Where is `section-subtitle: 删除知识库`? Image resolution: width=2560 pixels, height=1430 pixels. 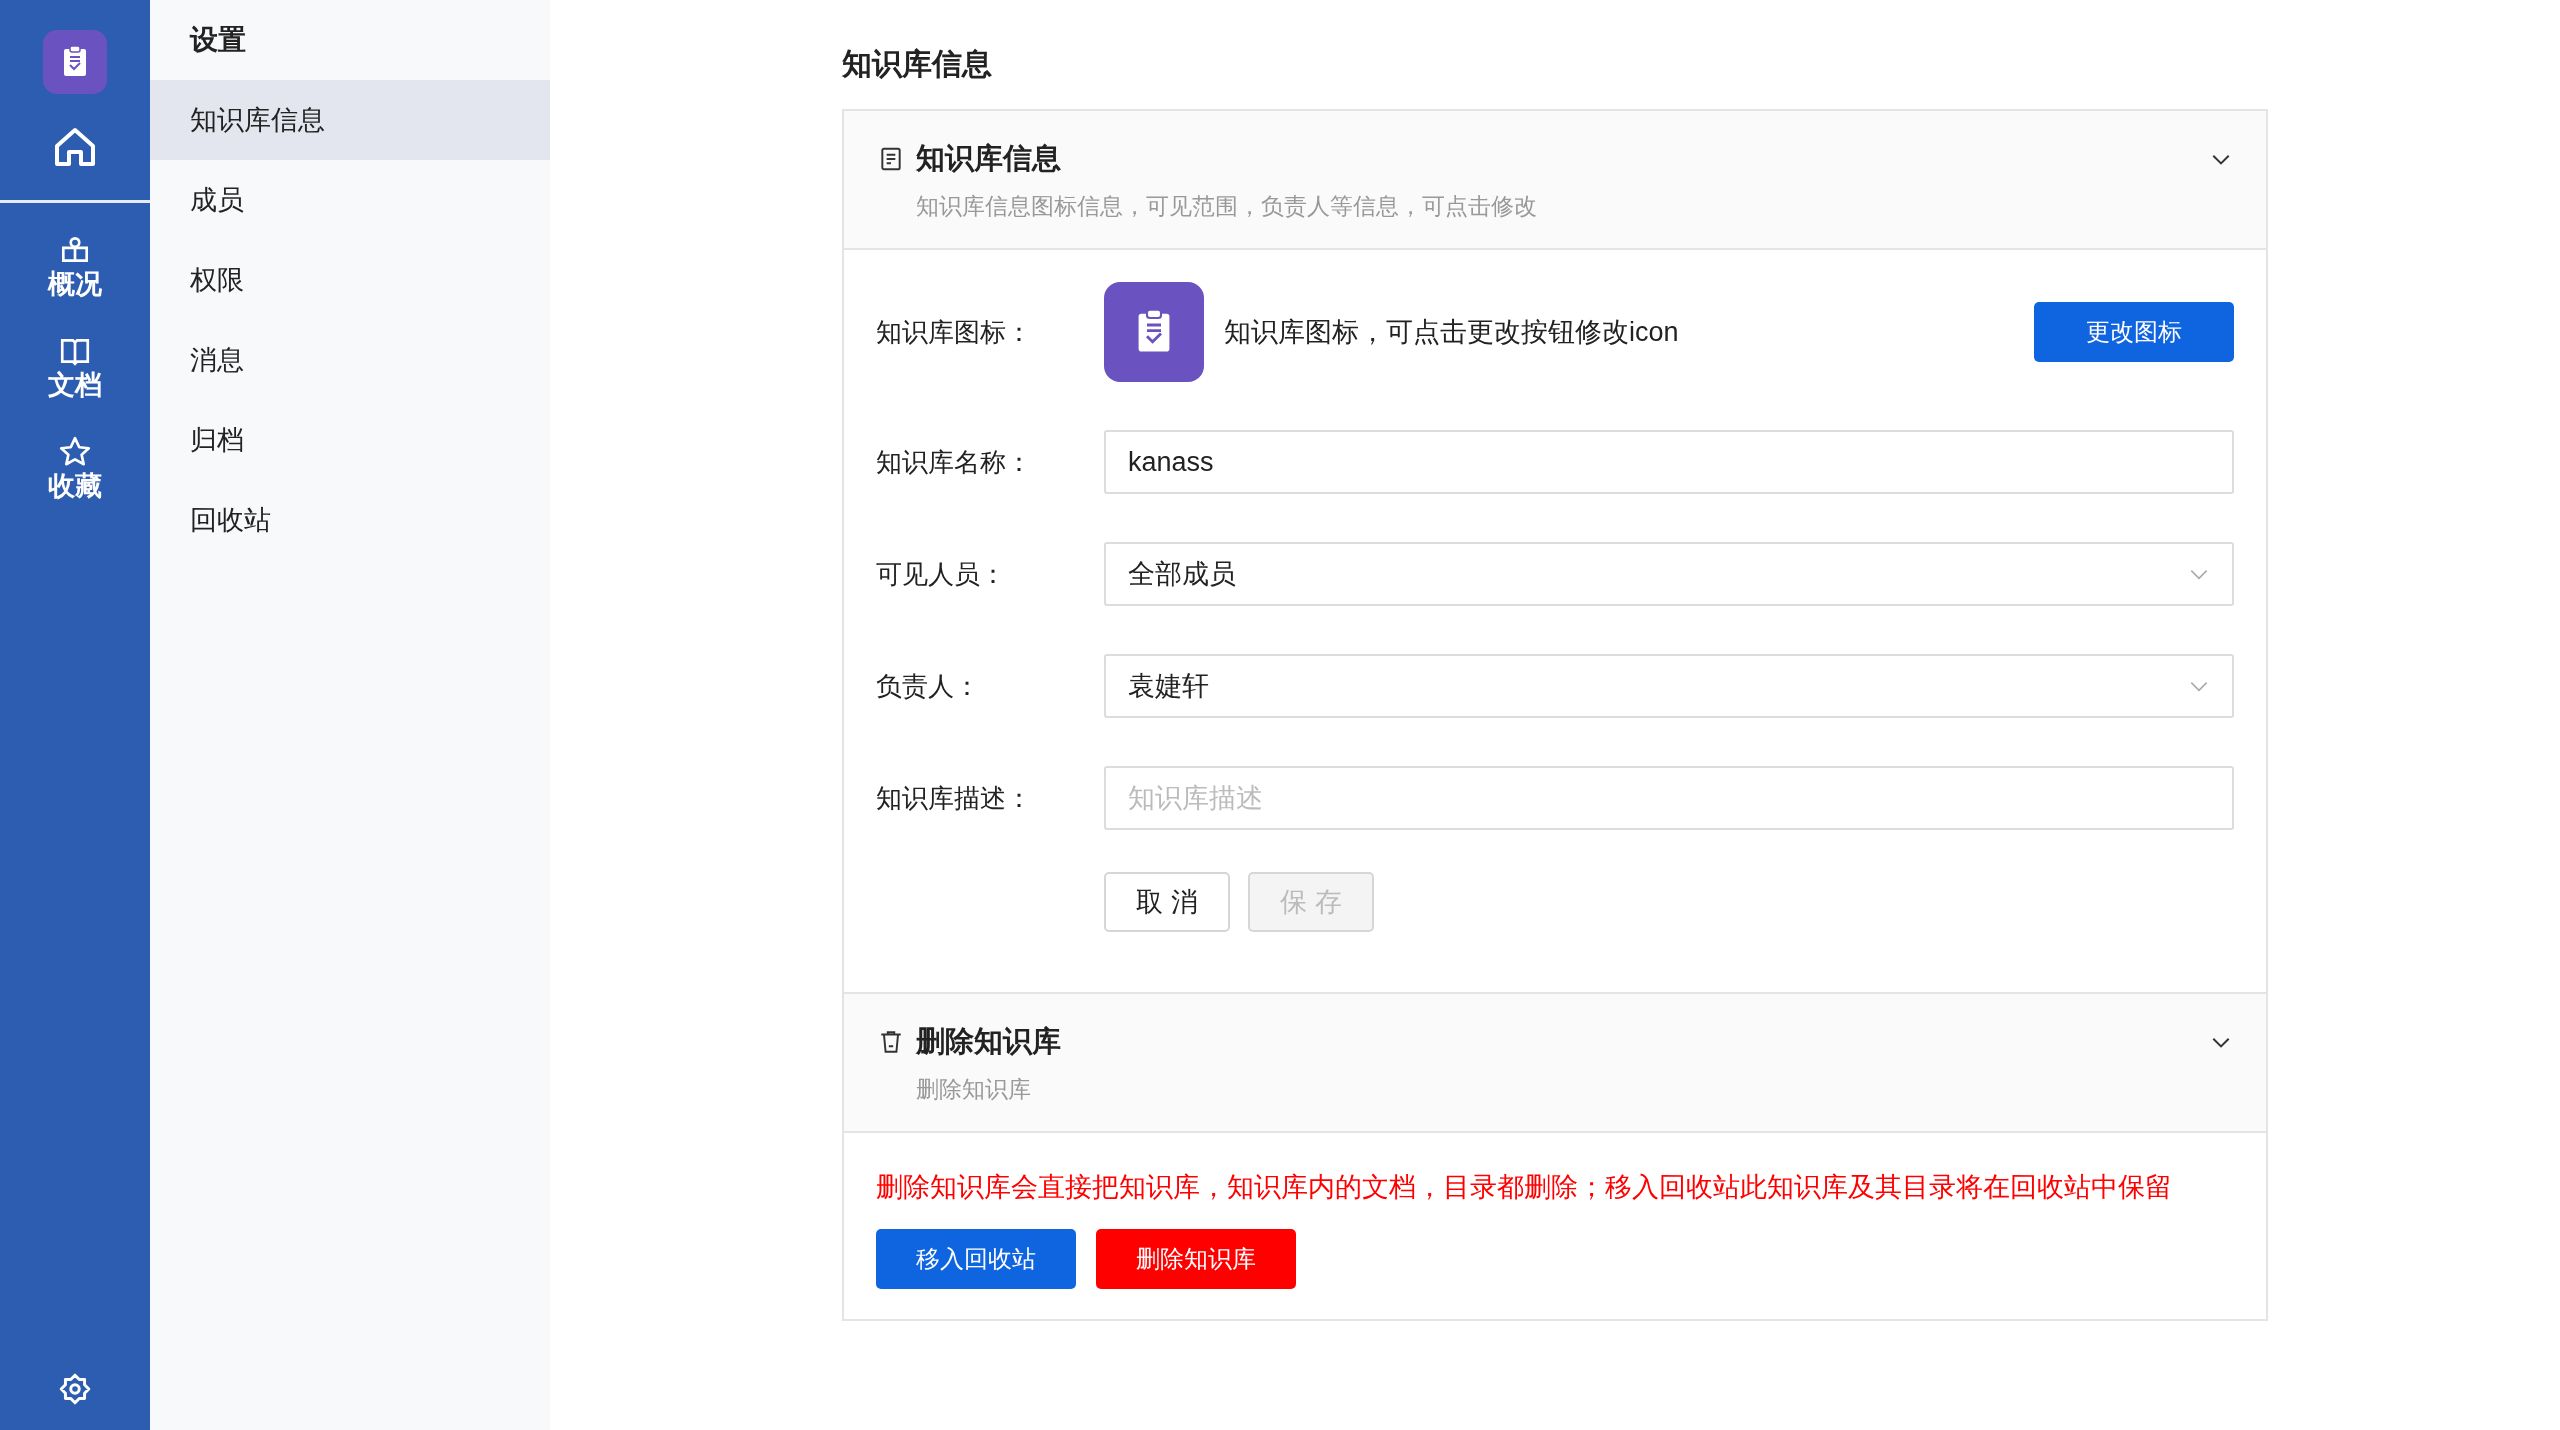 section-subtitle: 删除知识库 is located at coordinates (974, 1089).